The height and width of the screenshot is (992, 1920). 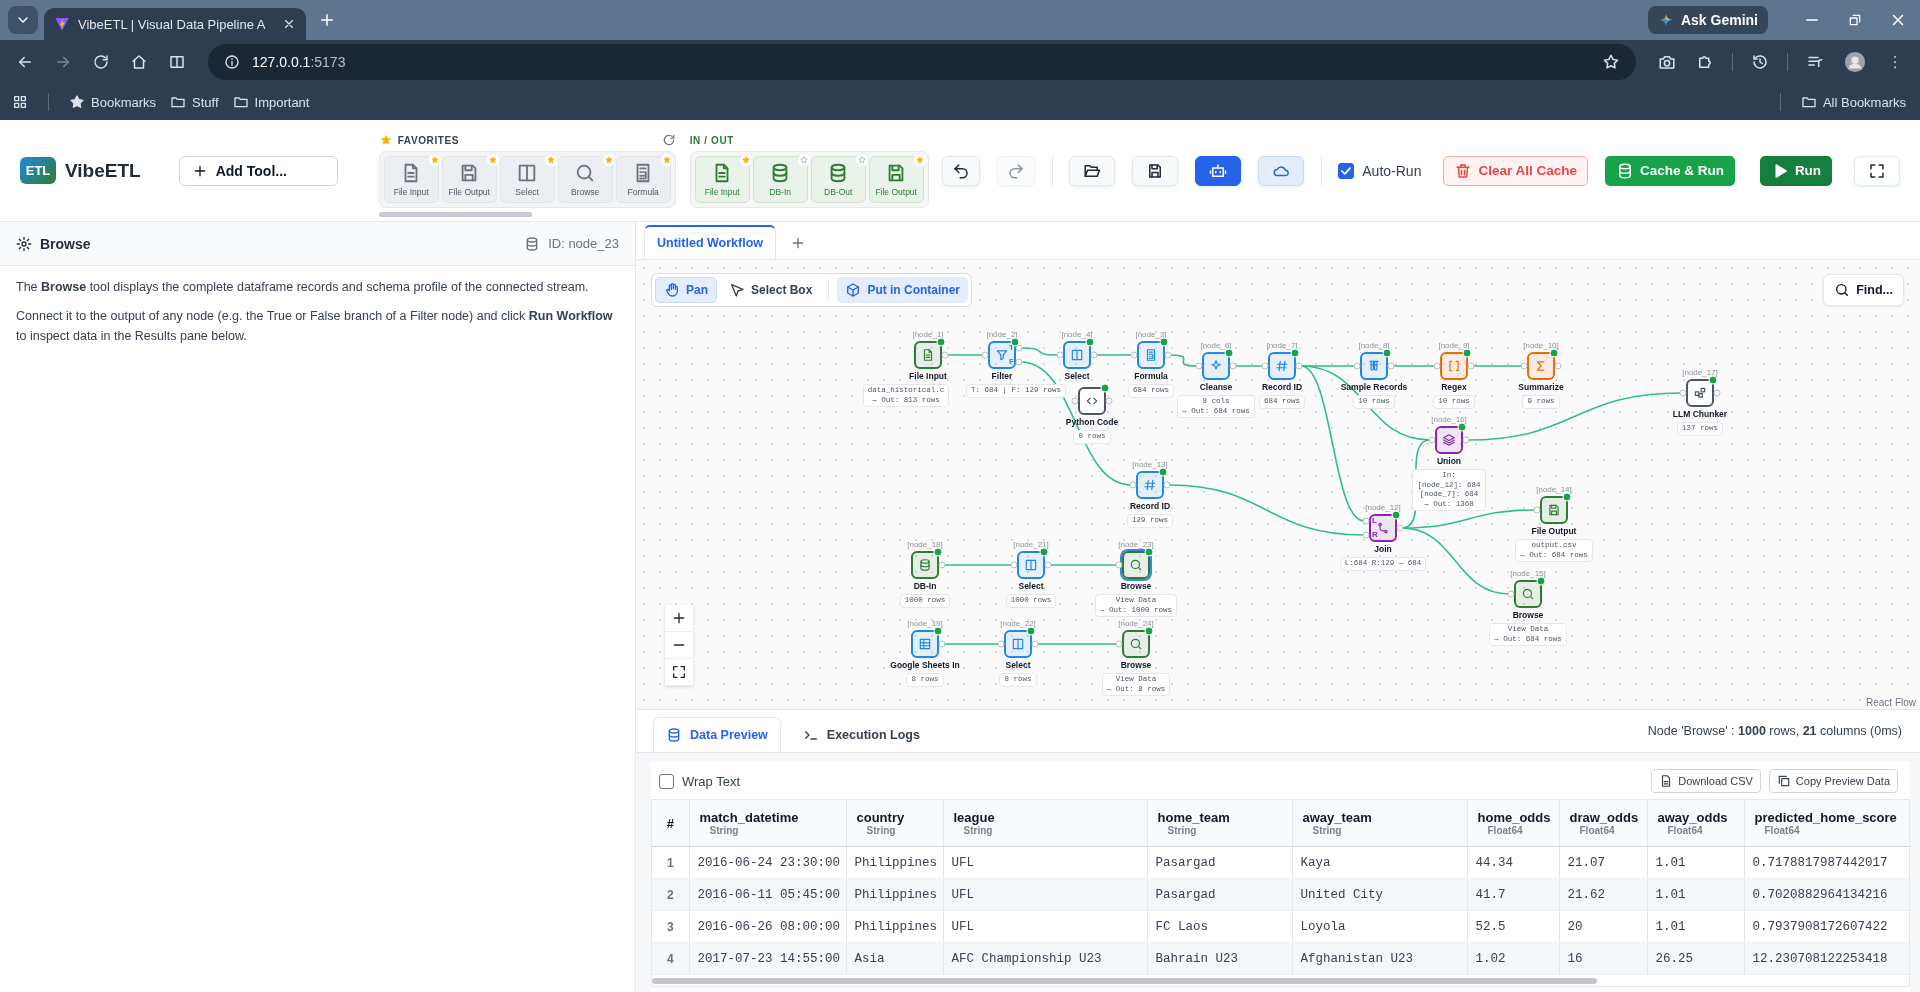 I want to click on run-button: Run, so click(x=1796, y=170).